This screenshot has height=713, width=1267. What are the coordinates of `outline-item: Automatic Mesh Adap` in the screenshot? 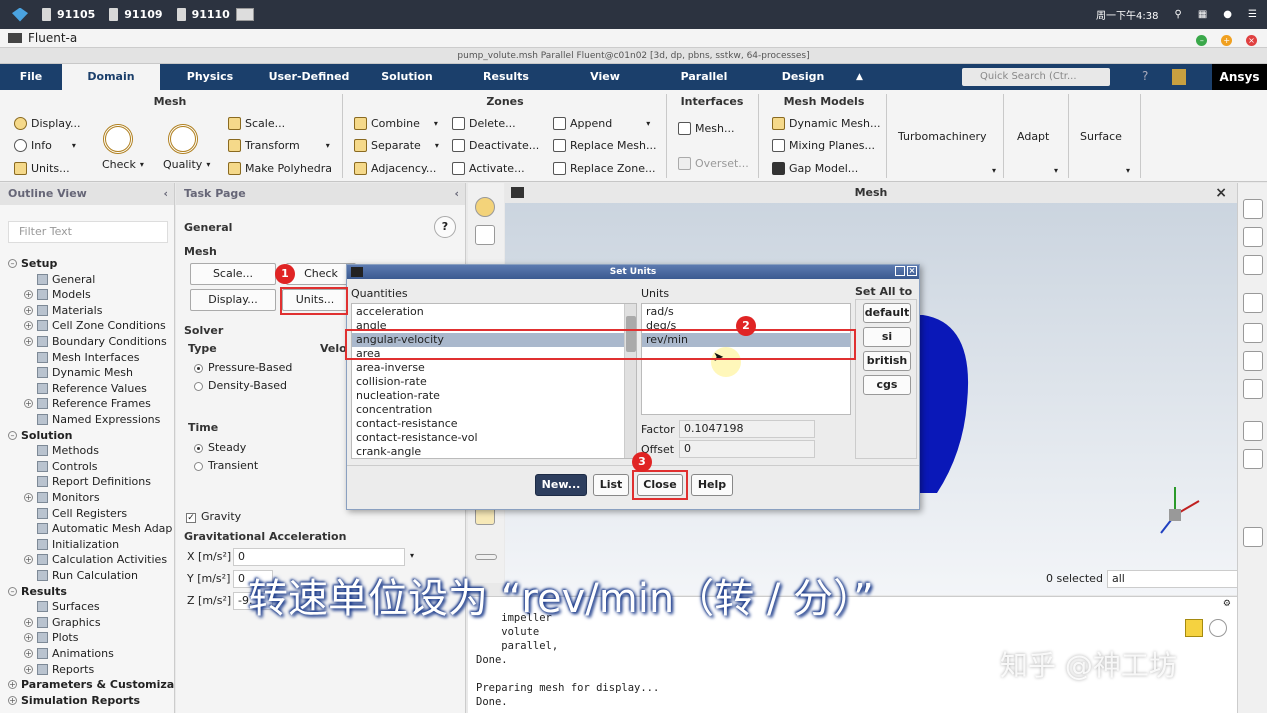 It's located at (98, 528).